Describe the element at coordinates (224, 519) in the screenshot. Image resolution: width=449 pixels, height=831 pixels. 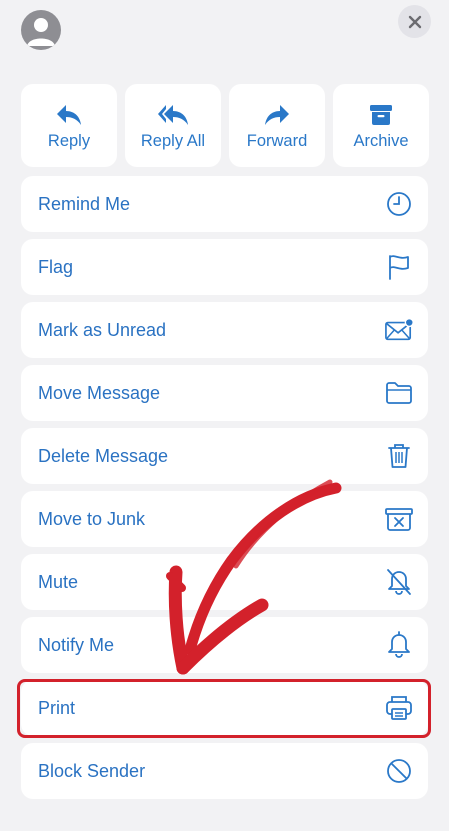
I see `menu-item-move-to-junk: Move to Junk` at that location.